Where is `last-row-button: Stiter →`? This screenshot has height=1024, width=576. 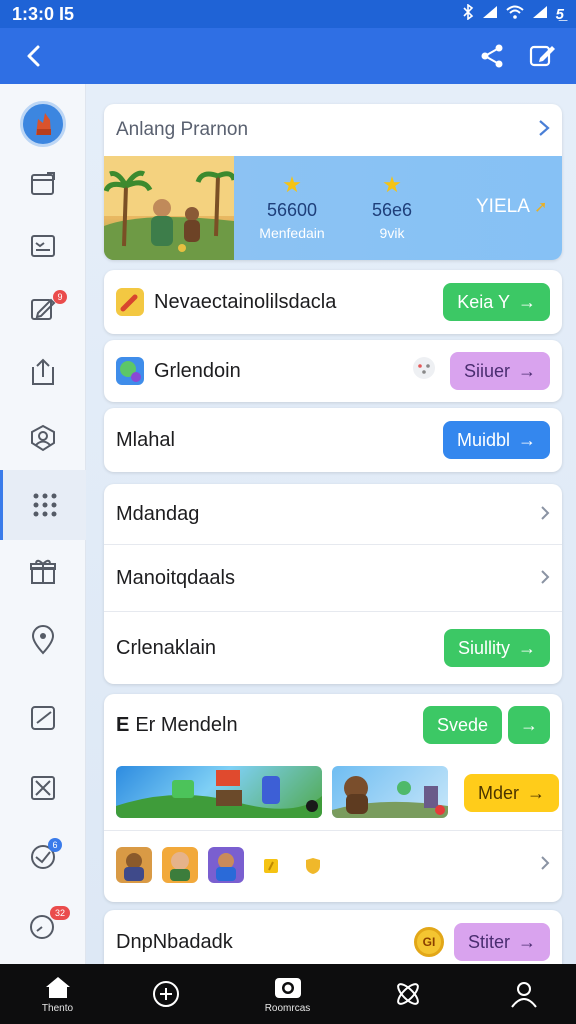
last-row-button: Stiter → is located at coordinates (501, 942).